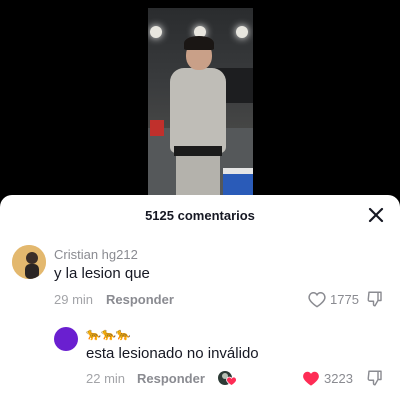  What do you see at coordinates (106, 378) in the screenshot?
I see `comment-time: 22 min` at bounding box center [106, 378].